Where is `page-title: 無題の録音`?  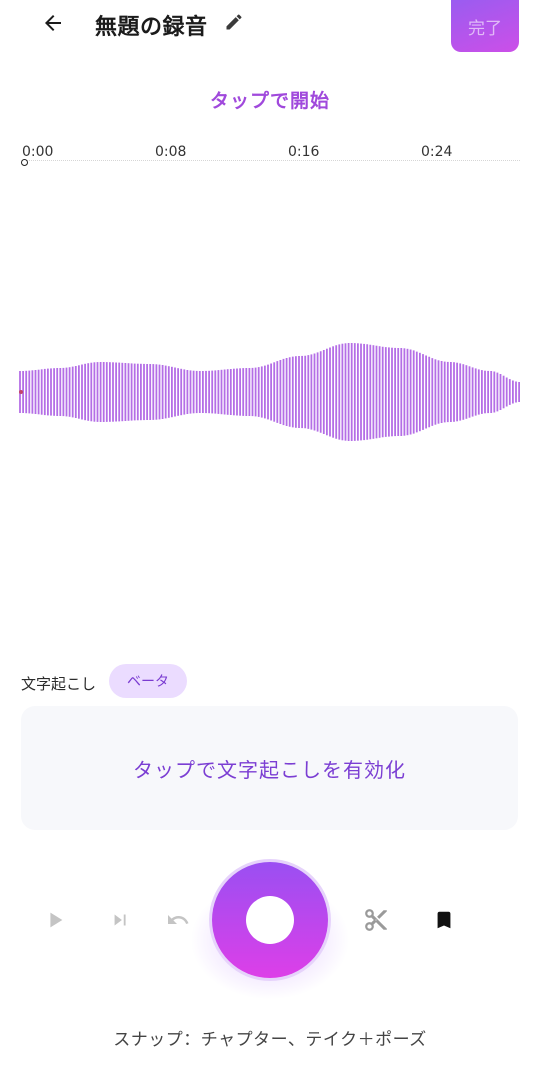
page-title: 無題の録音 is located at coordinates (151, 27).